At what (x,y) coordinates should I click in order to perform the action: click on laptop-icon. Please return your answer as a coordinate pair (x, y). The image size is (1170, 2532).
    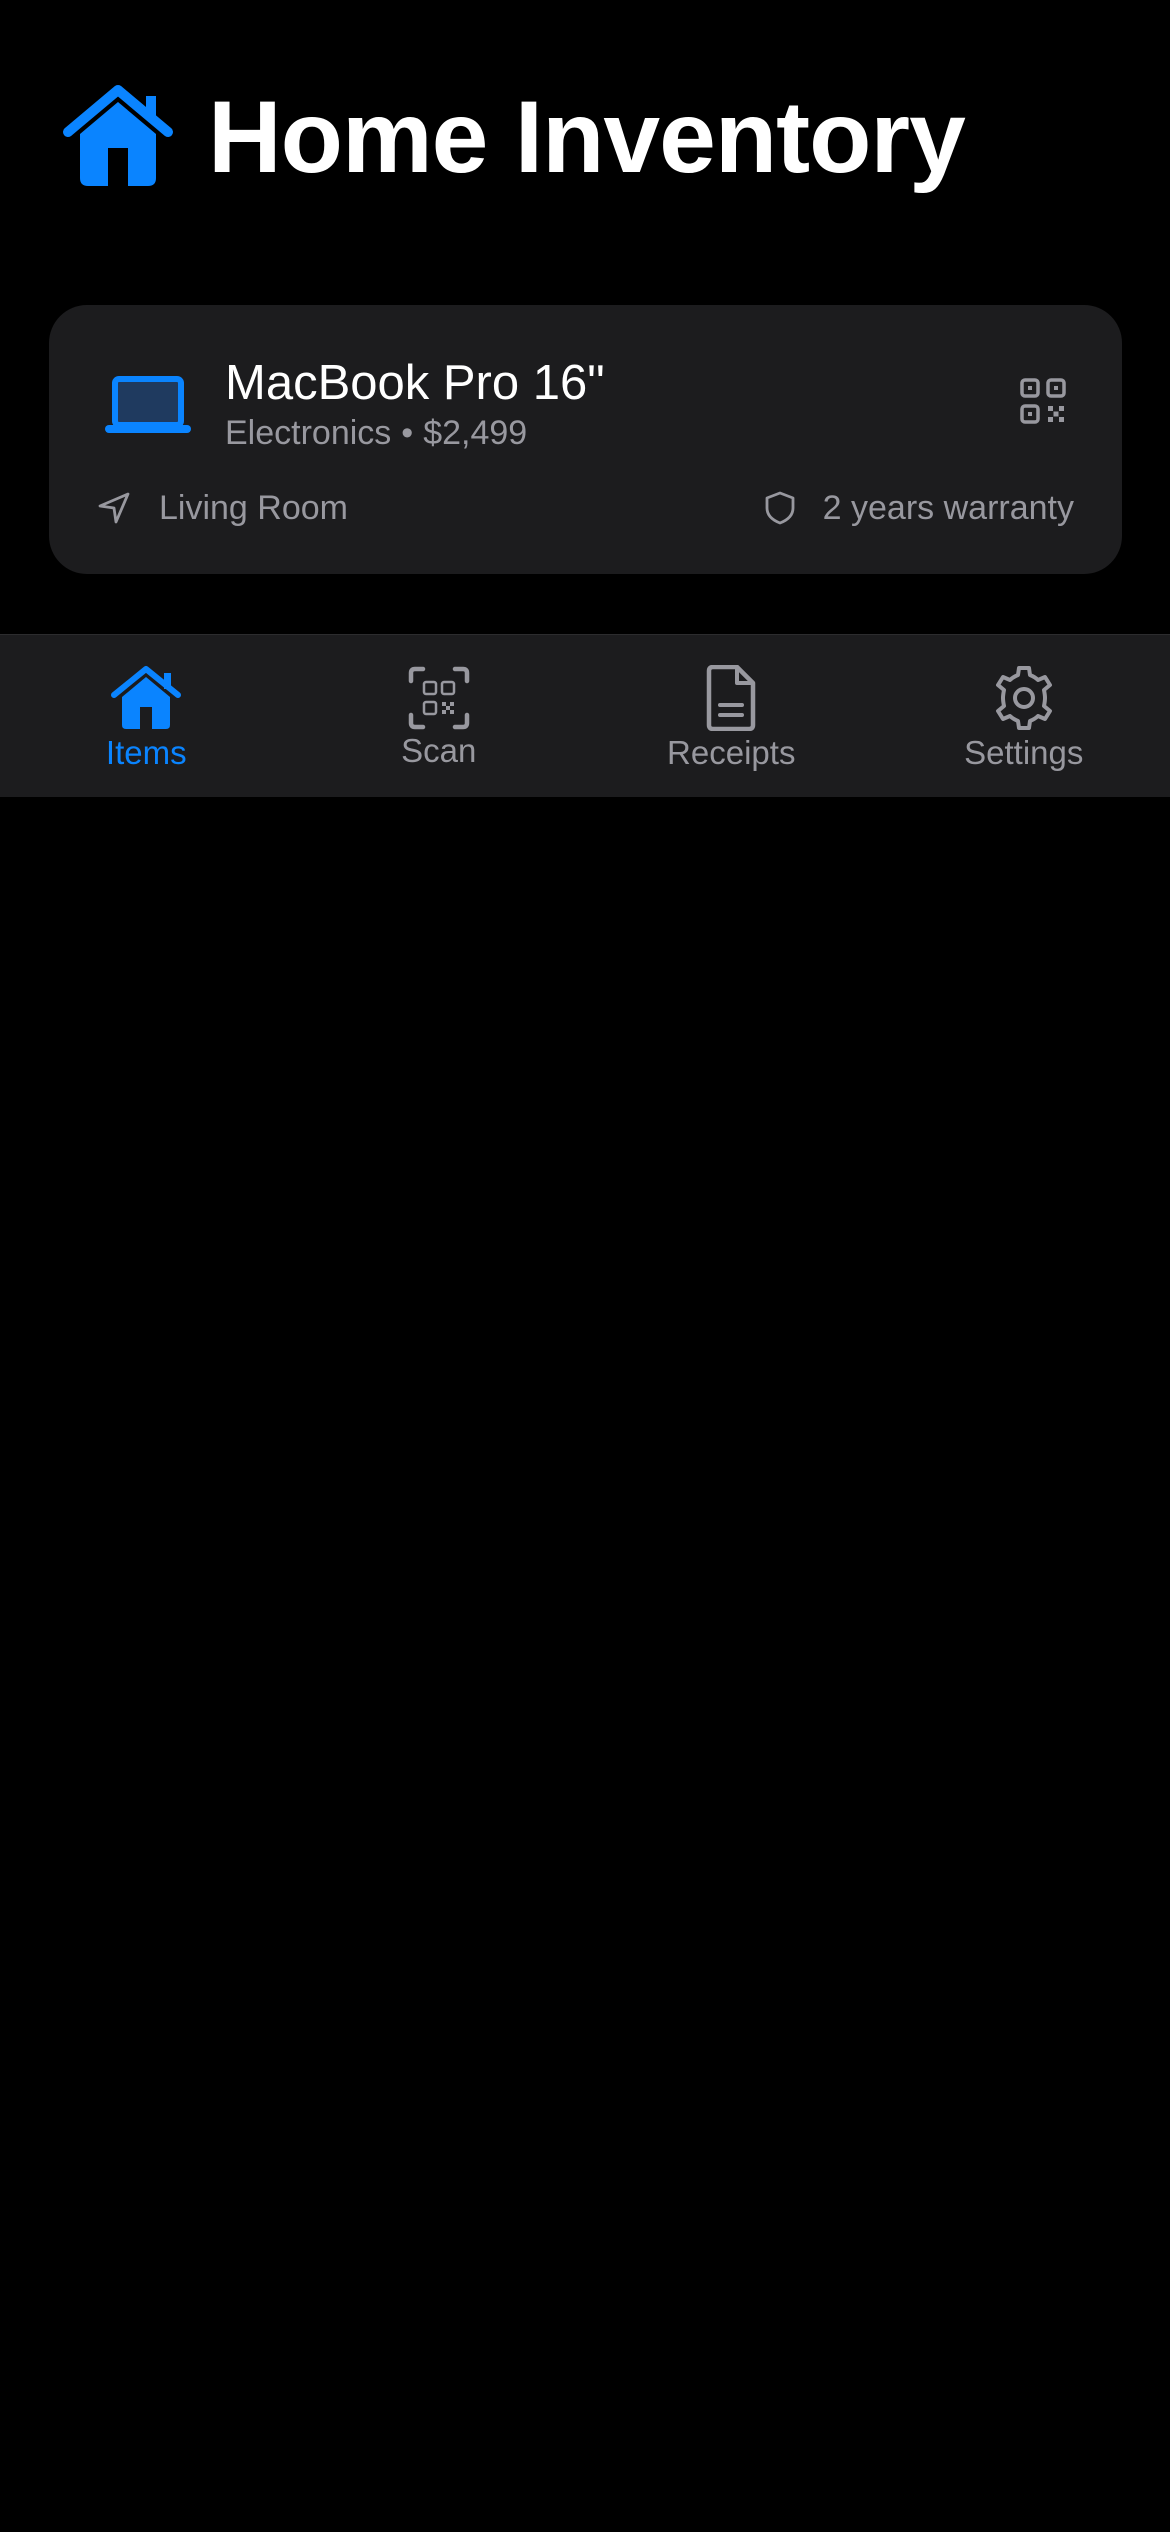
    Looking at the image, I should click on (148, 404).